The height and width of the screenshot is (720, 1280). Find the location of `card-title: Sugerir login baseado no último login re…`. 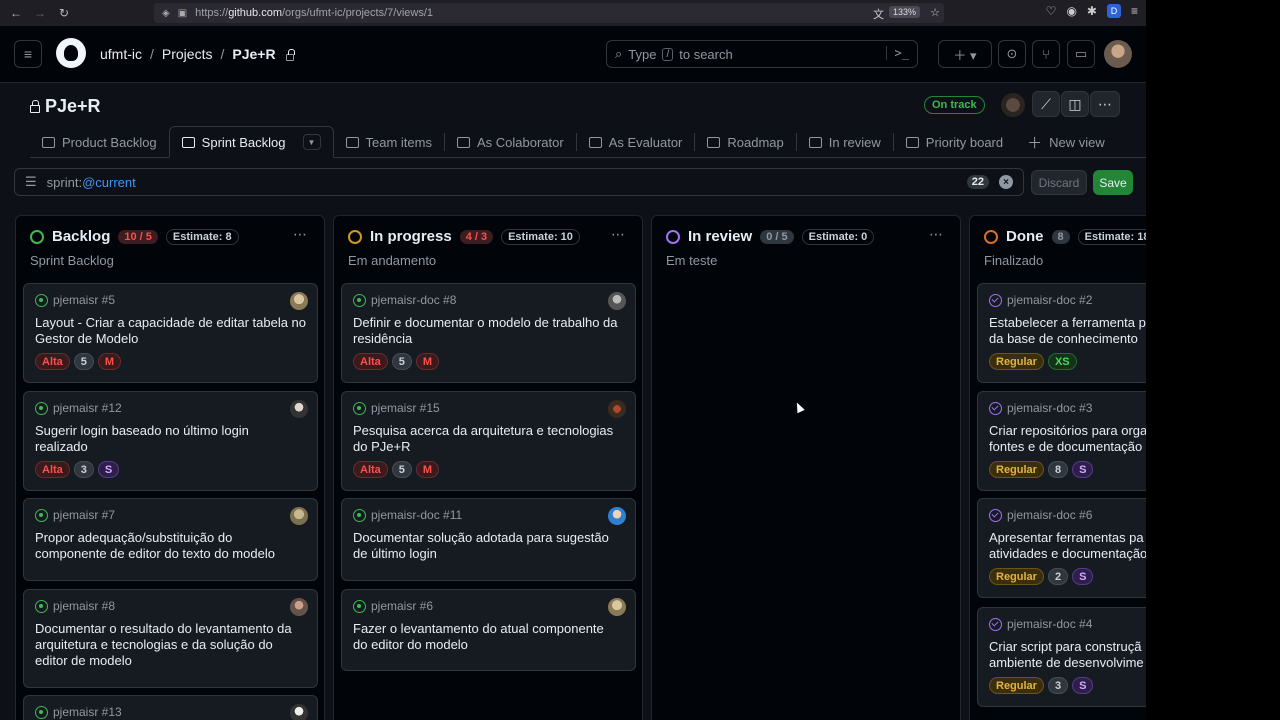

card-title: Sugerir login baseado no último login re… is located at coordinates (173, 439).